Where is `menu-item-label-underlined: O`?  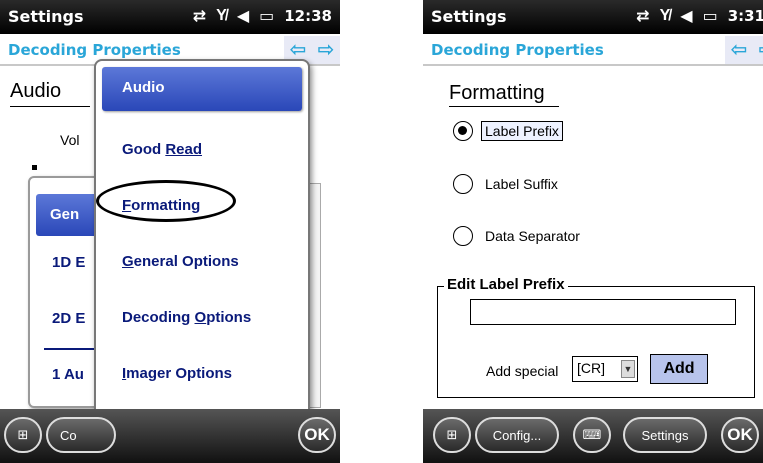
menu-item-label-underlined: O is located at coordinates (200, 317).